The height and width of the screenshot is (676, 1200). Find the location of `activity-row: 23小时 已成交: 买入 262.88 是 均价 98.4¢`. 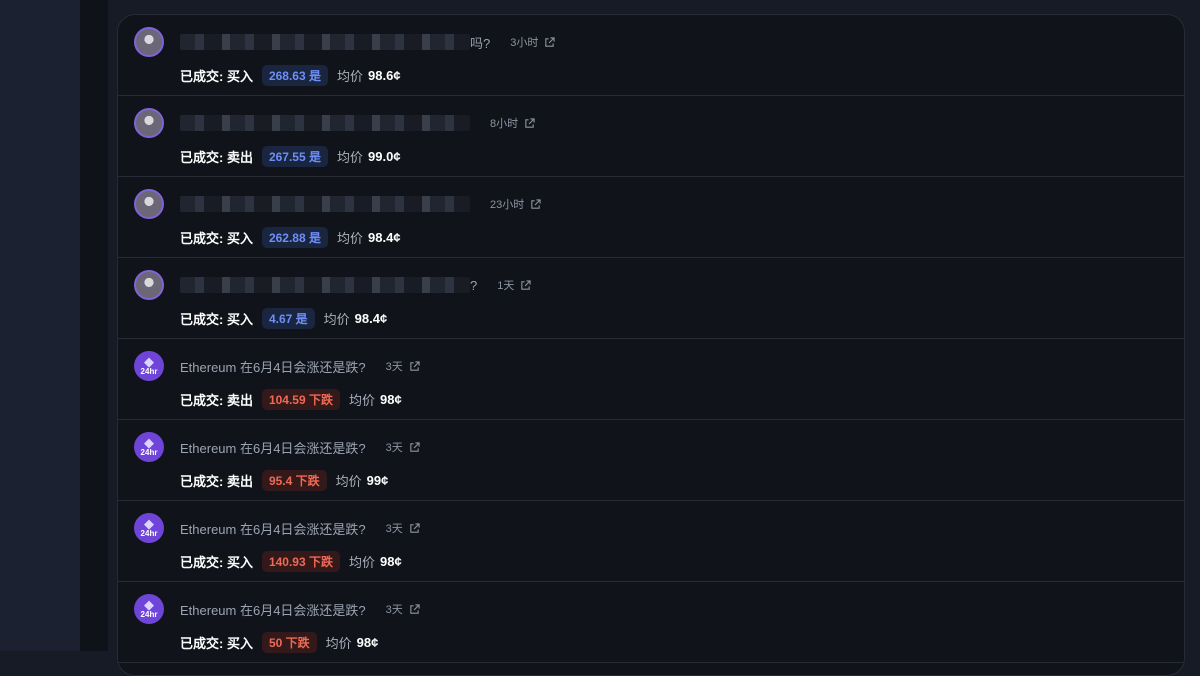

activity-row: 23小时 已成交: 买入 262.88 是 均价 98.4¢ is located at coordinates (651, 217).